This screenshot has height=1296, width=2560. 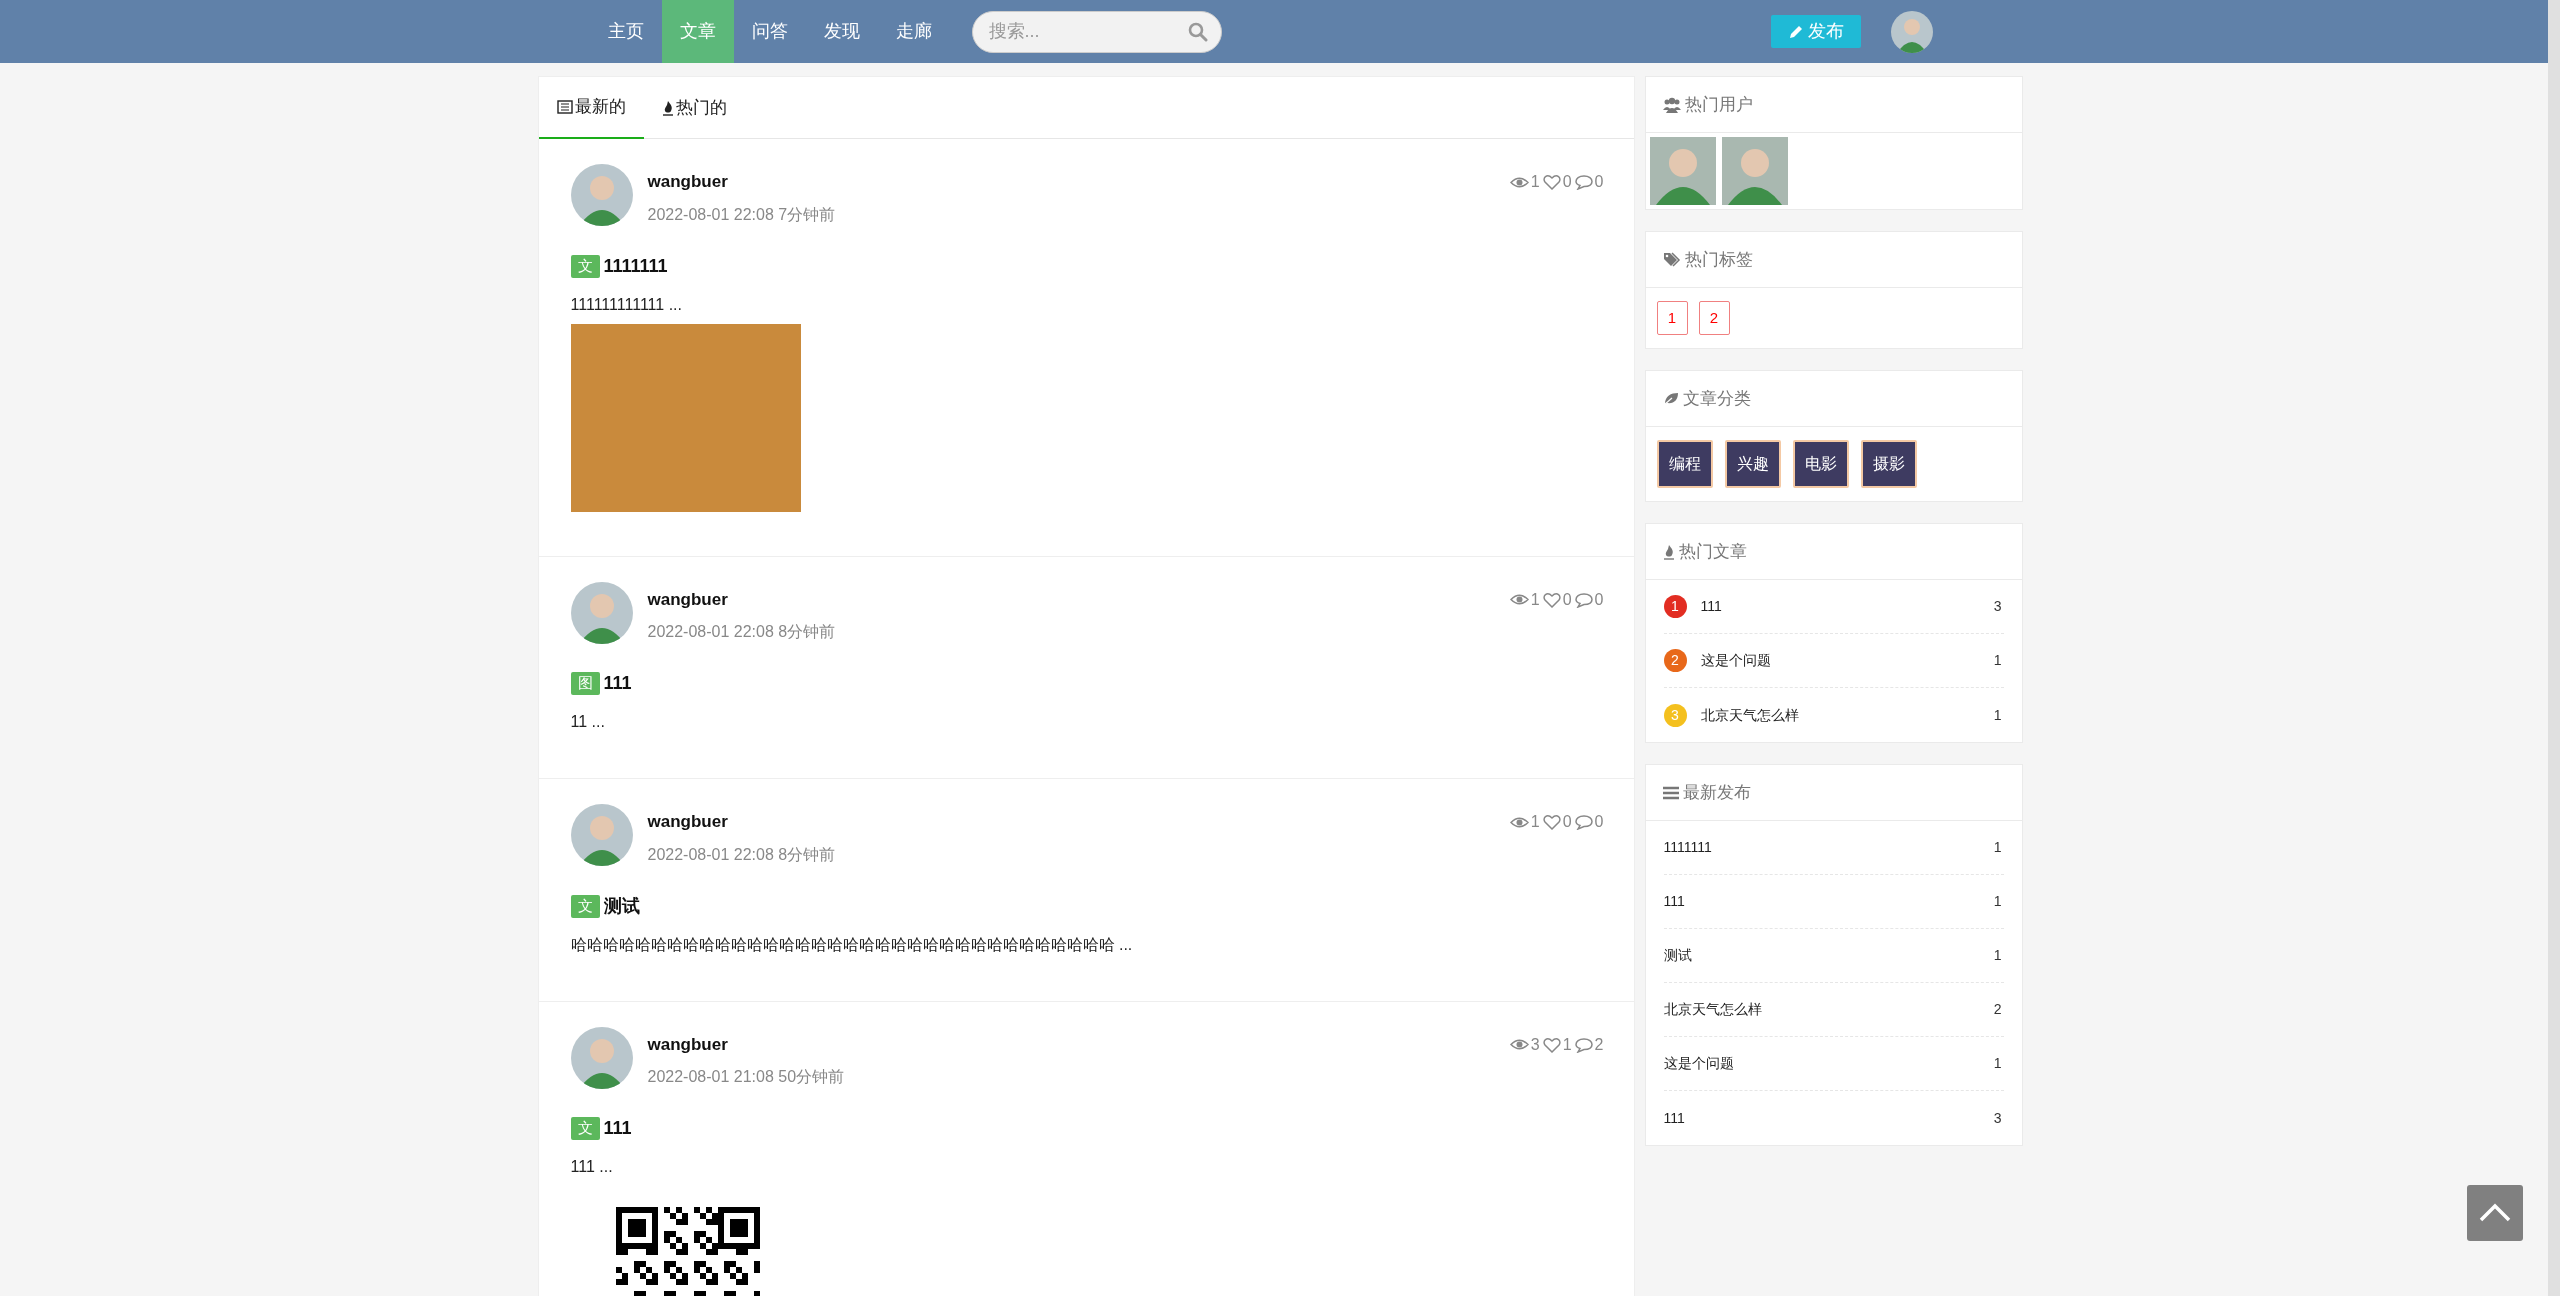 I want to click on feed-tab: 热门的, so click(x=694, y=108).